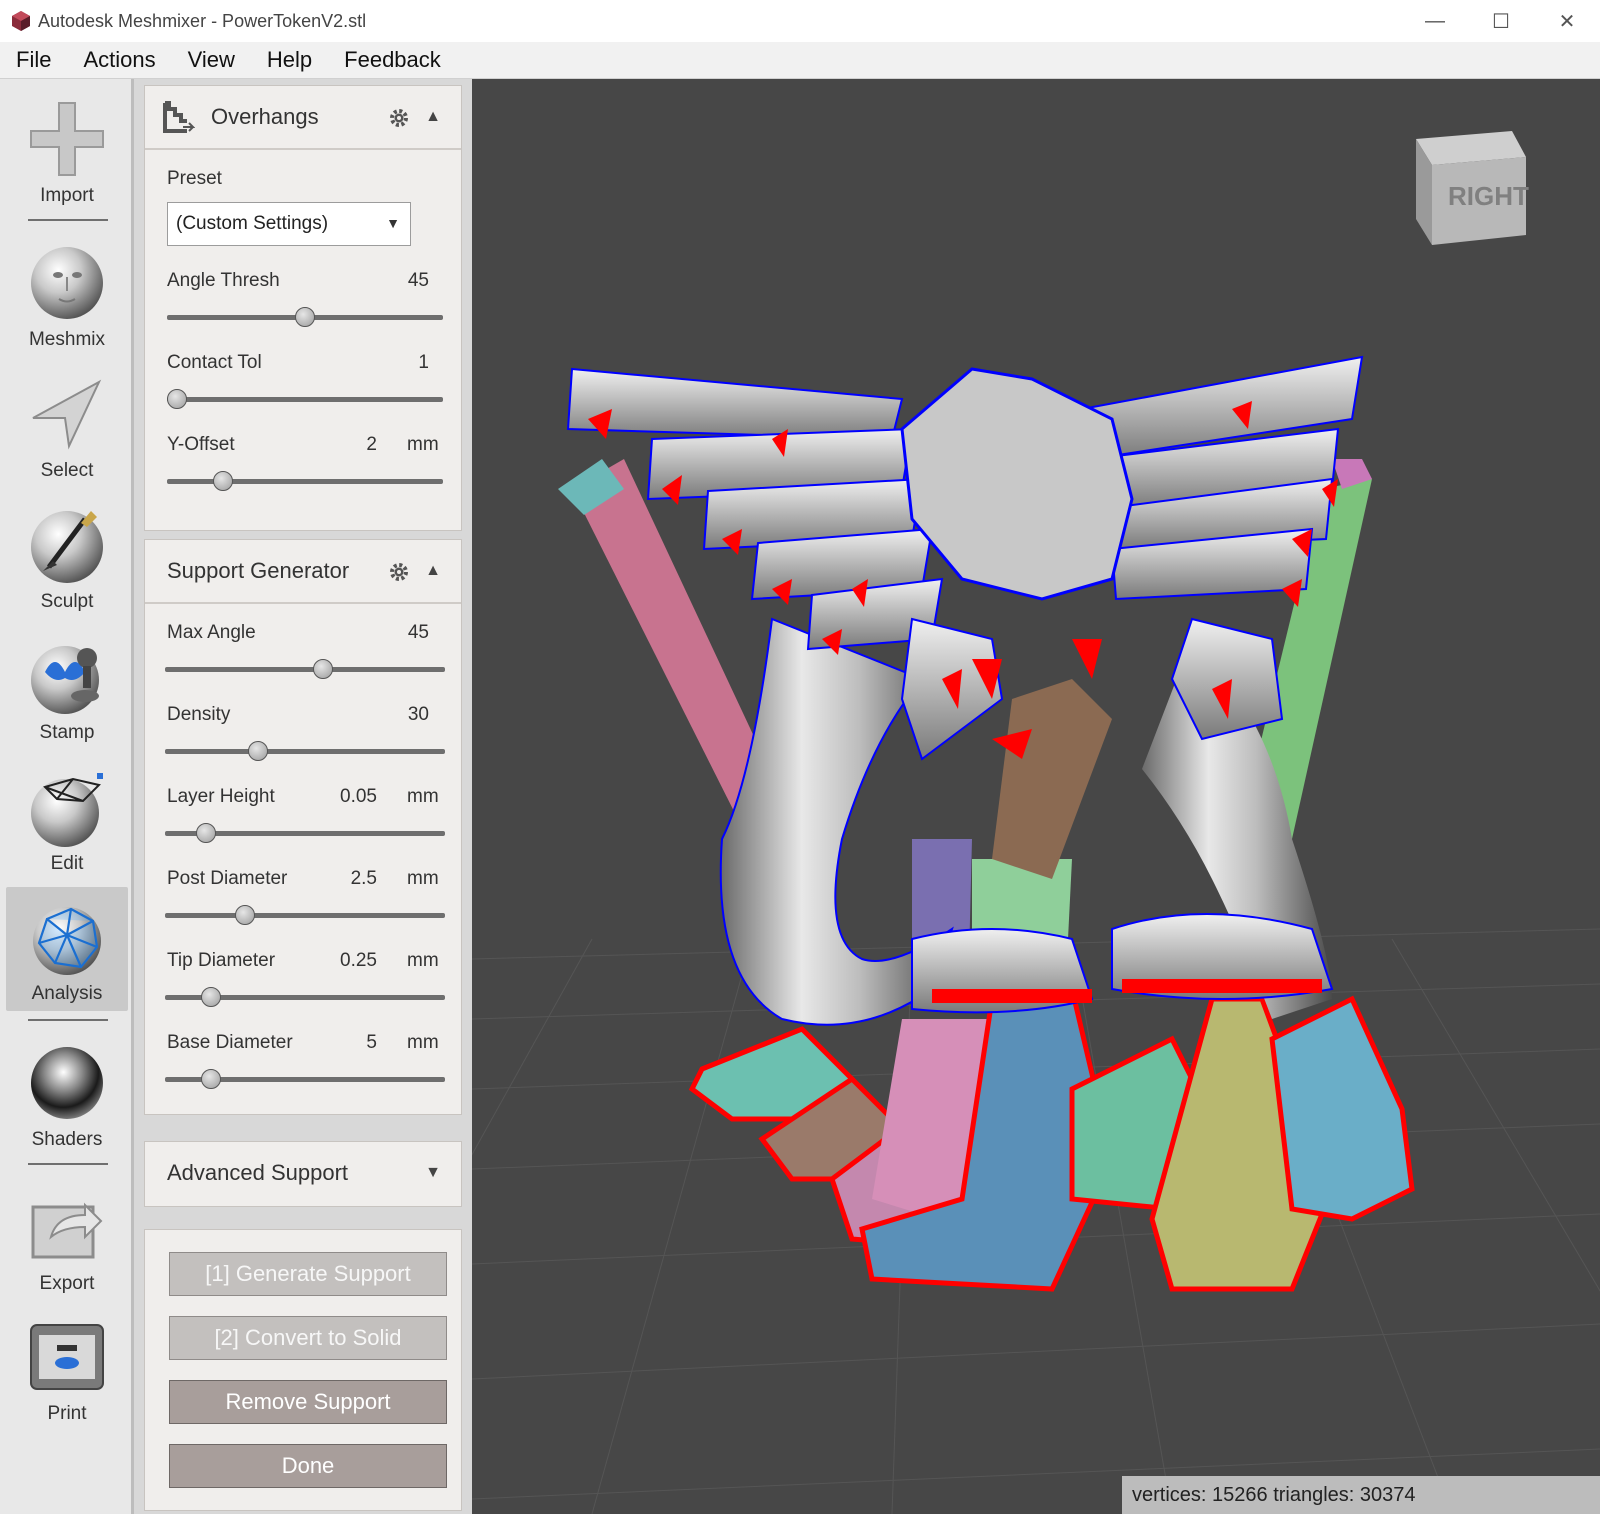  I want to click on tool-sculpt: Sculpt, so click(67, 557).